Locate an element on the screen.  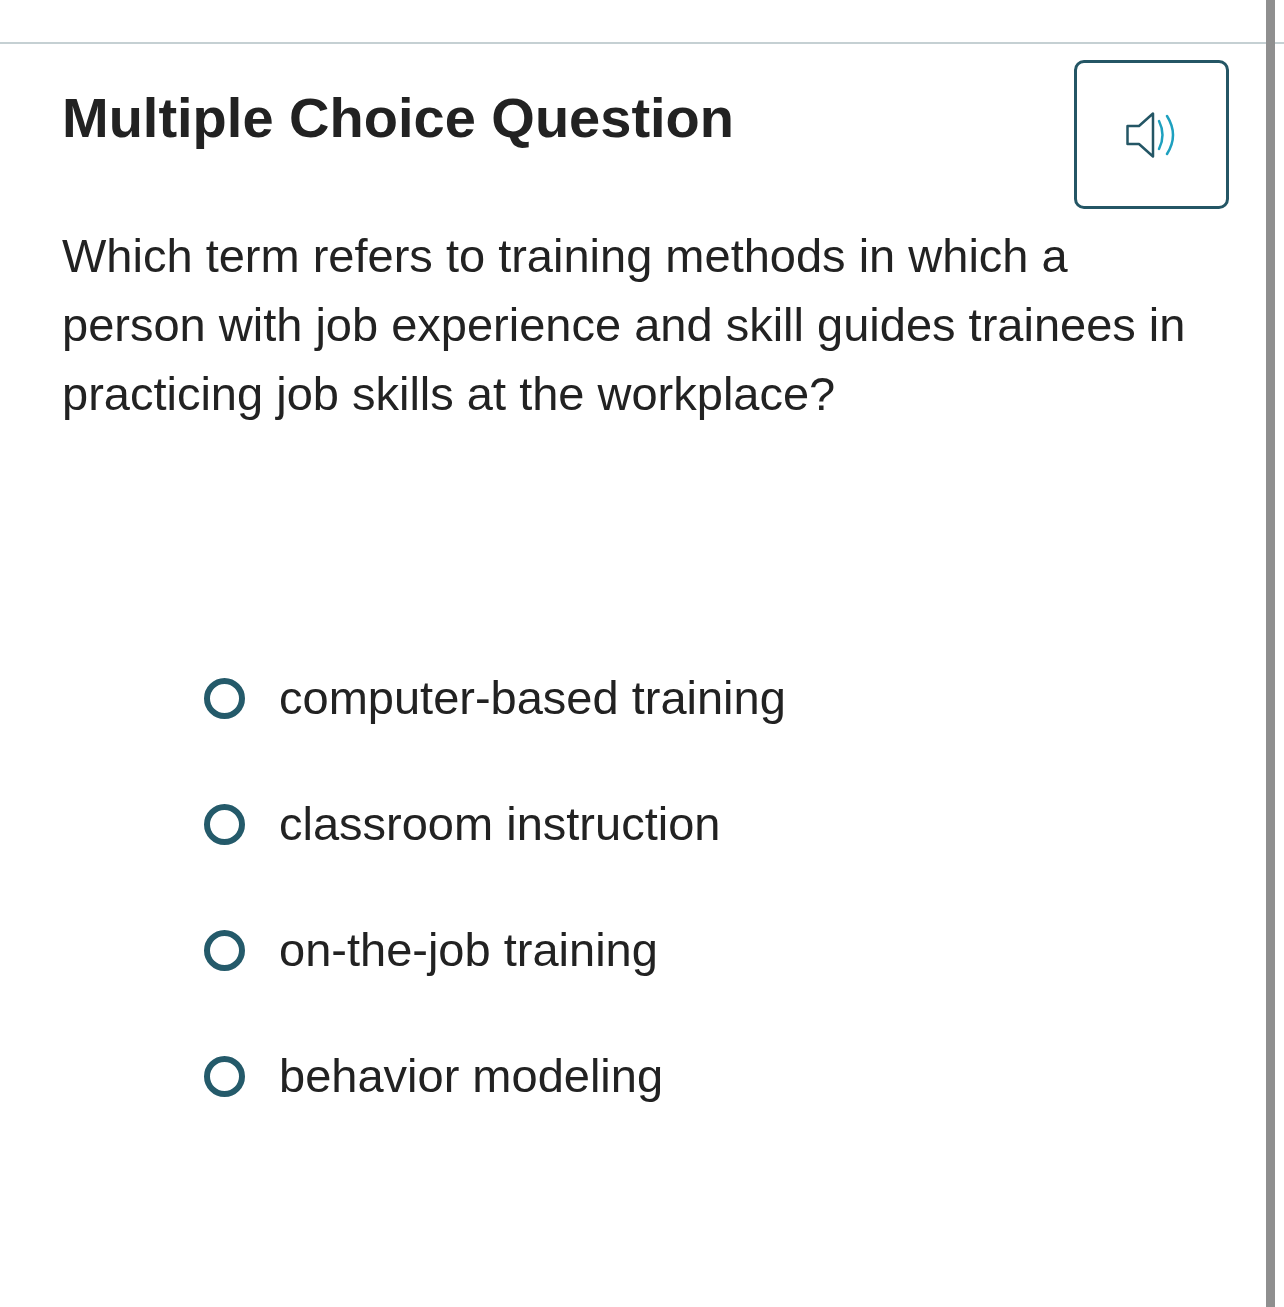
audio-button is located at coordinates (1151, 134).